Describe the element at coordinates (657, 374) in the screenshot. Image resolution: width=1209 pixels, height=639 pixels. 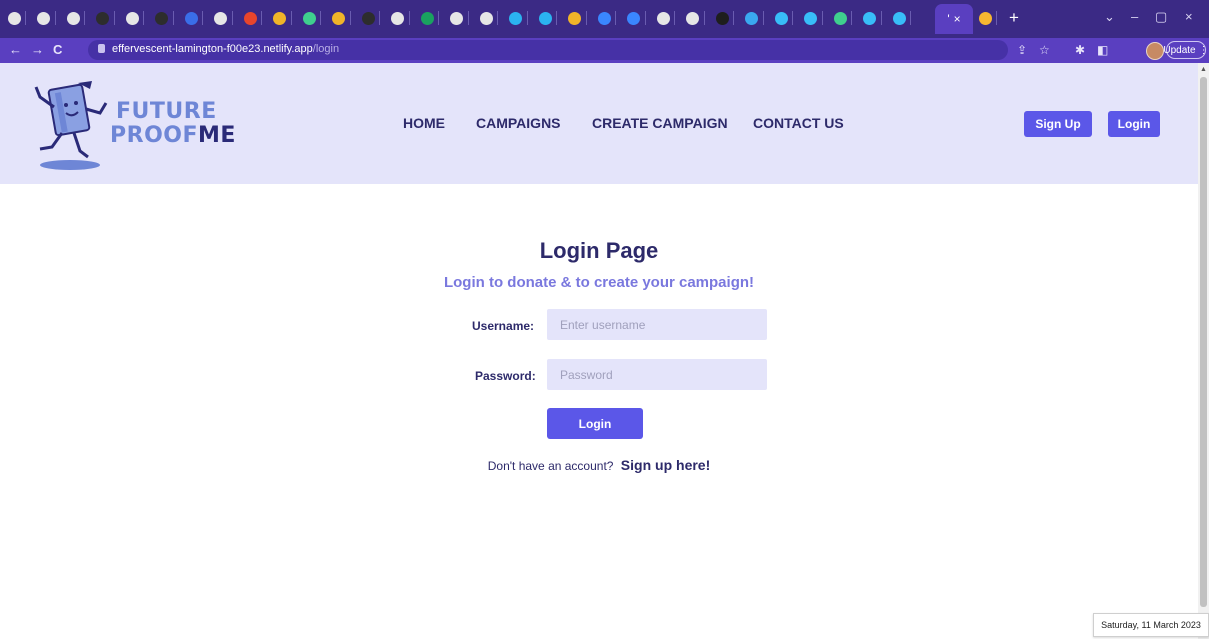
I see `password-input` at that location.